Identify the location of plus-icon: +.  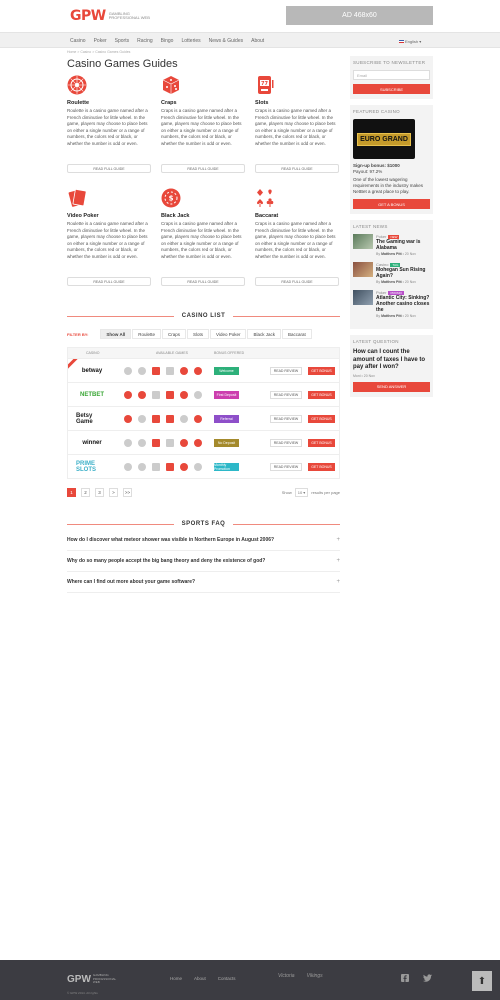
(338, 540).